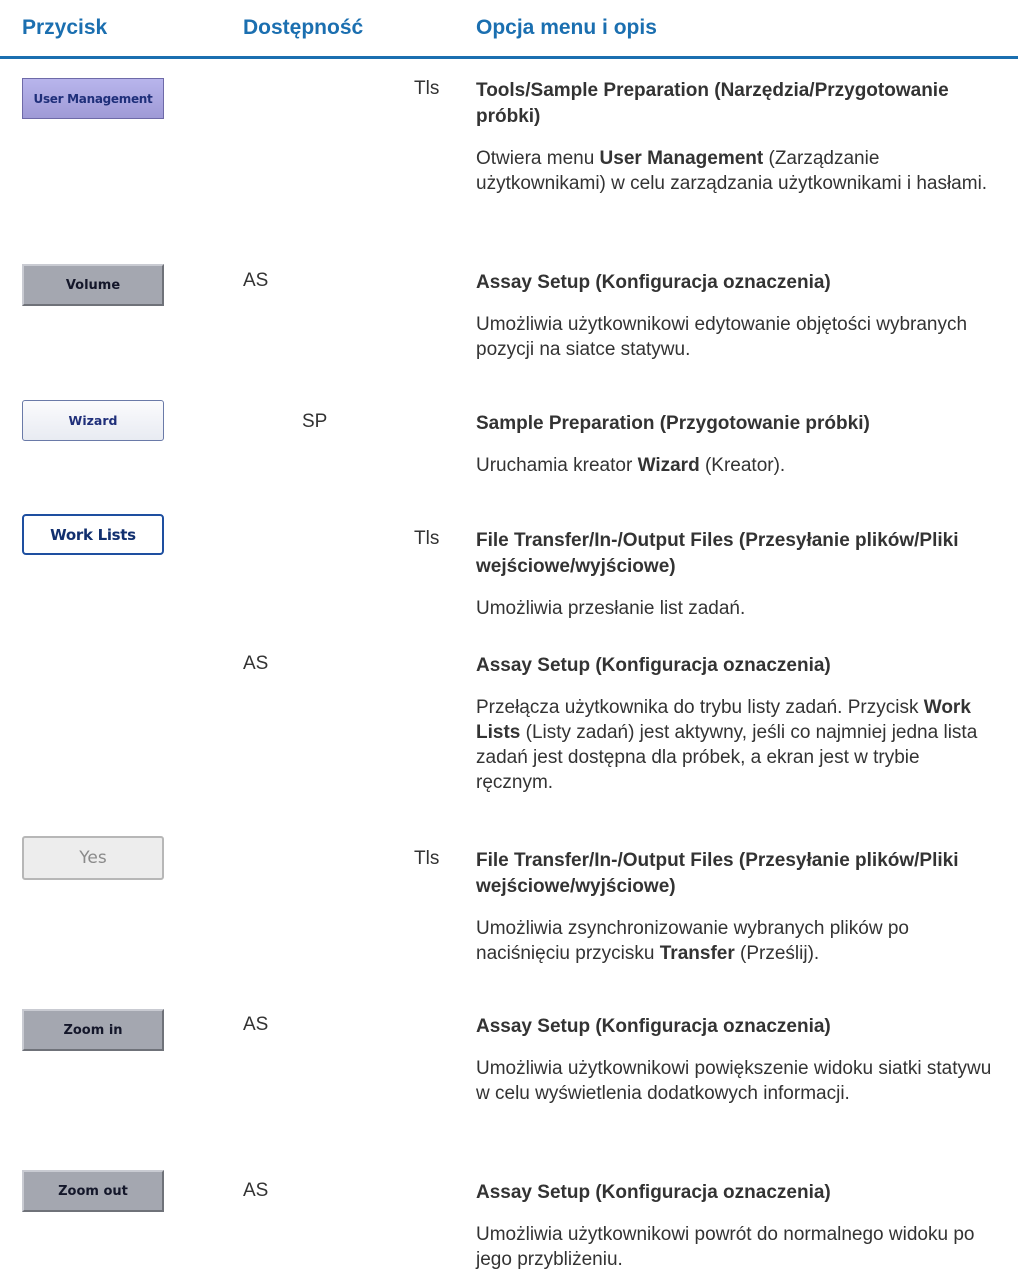  What do you see at coordinates (93, 285) in the screenshot?
I see `volume-button: Volume` at bounding box center [93, 285].